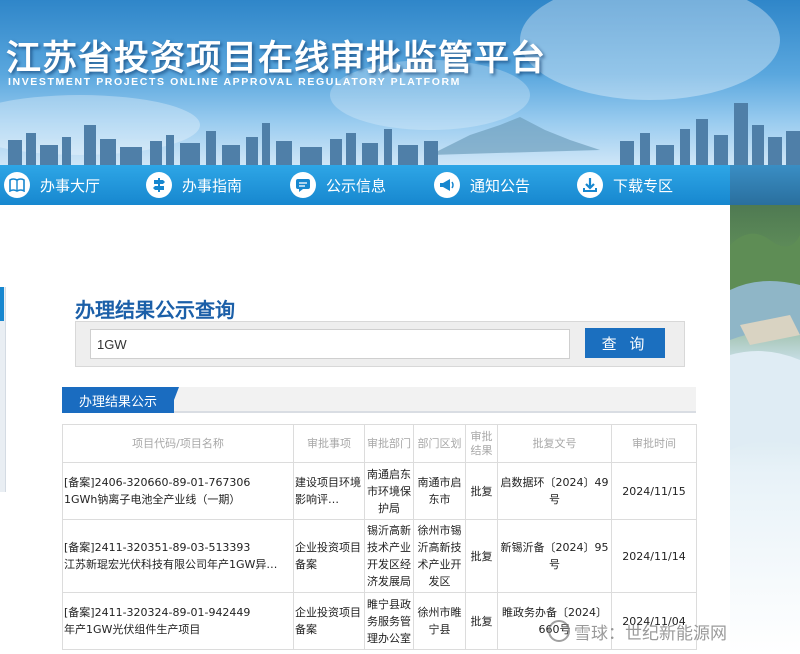 Image resolution: width=800 pixels, height=654 pixels. I want to click on nav-item-downloads: 下载专区, so click(625, 185).